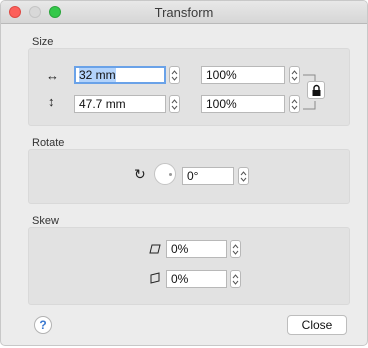 Image resolution: width=368 pixels, height=348 pixels. I want to click on size-section-label: Size, so click(43, 42).